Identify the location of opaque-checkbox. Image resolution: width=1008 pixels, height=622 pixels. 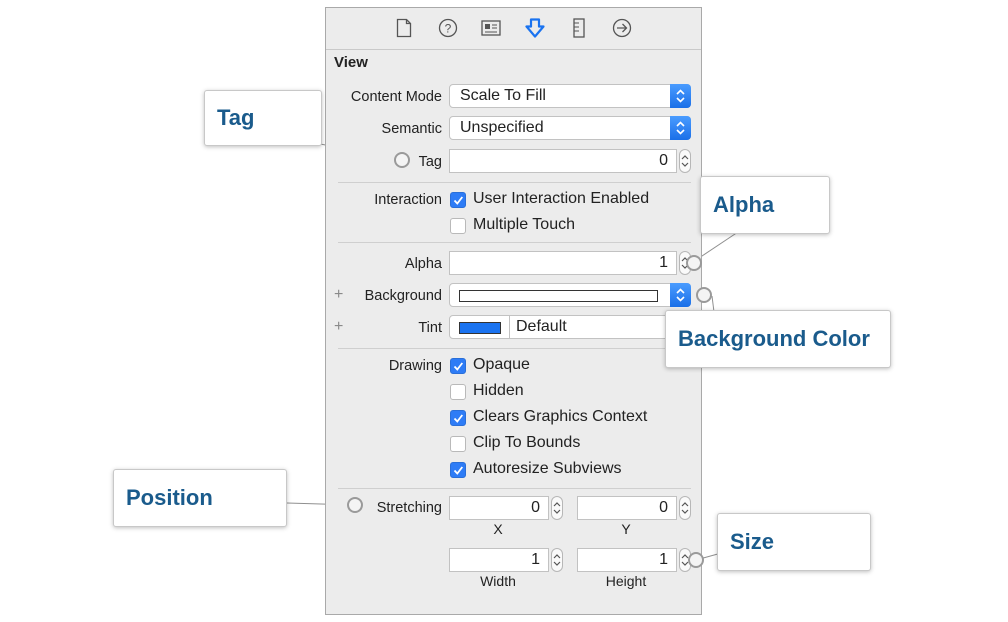
(458, 366).